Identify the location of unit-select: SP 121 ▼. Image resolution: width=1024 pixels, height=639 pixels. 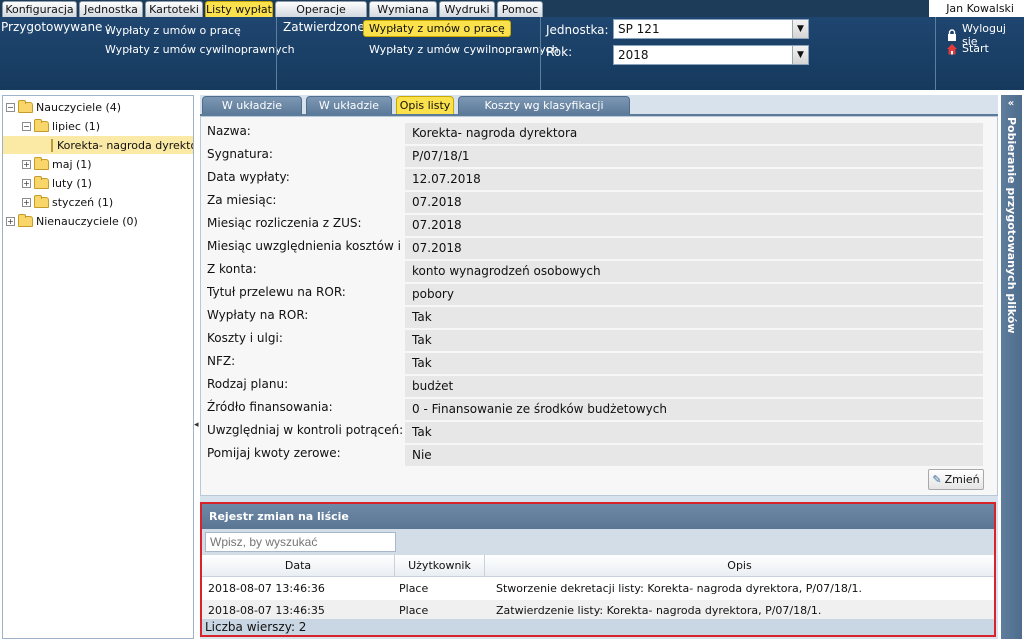
(711, 29).